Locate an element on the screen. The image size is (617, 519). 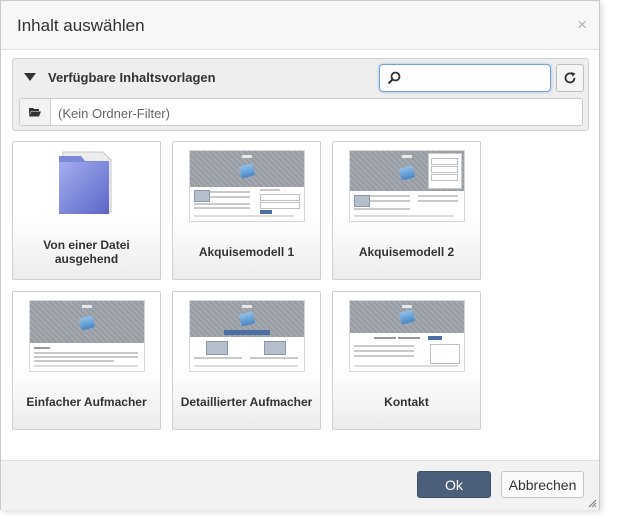
tile-detaillierter-aufmacher: Detaillierter Aufmacher is located at coordinates (246, 360).